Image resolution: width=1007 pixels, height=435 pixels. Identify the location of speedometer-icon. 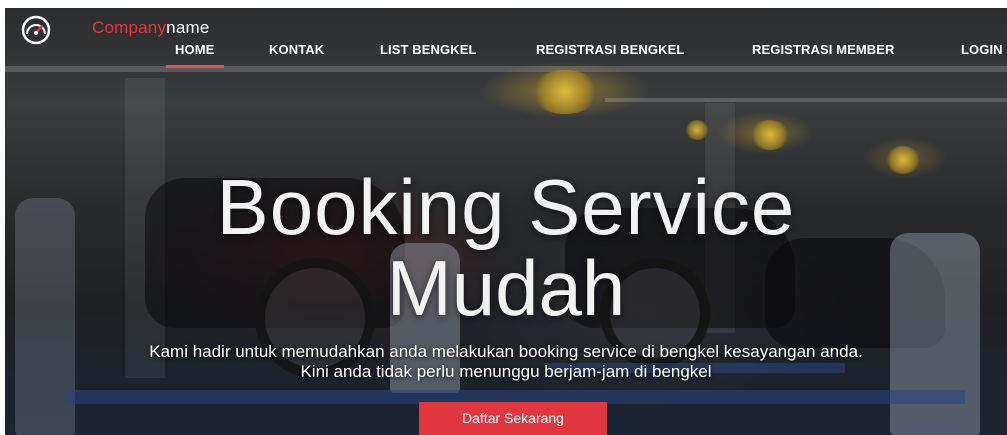
(36, 30).